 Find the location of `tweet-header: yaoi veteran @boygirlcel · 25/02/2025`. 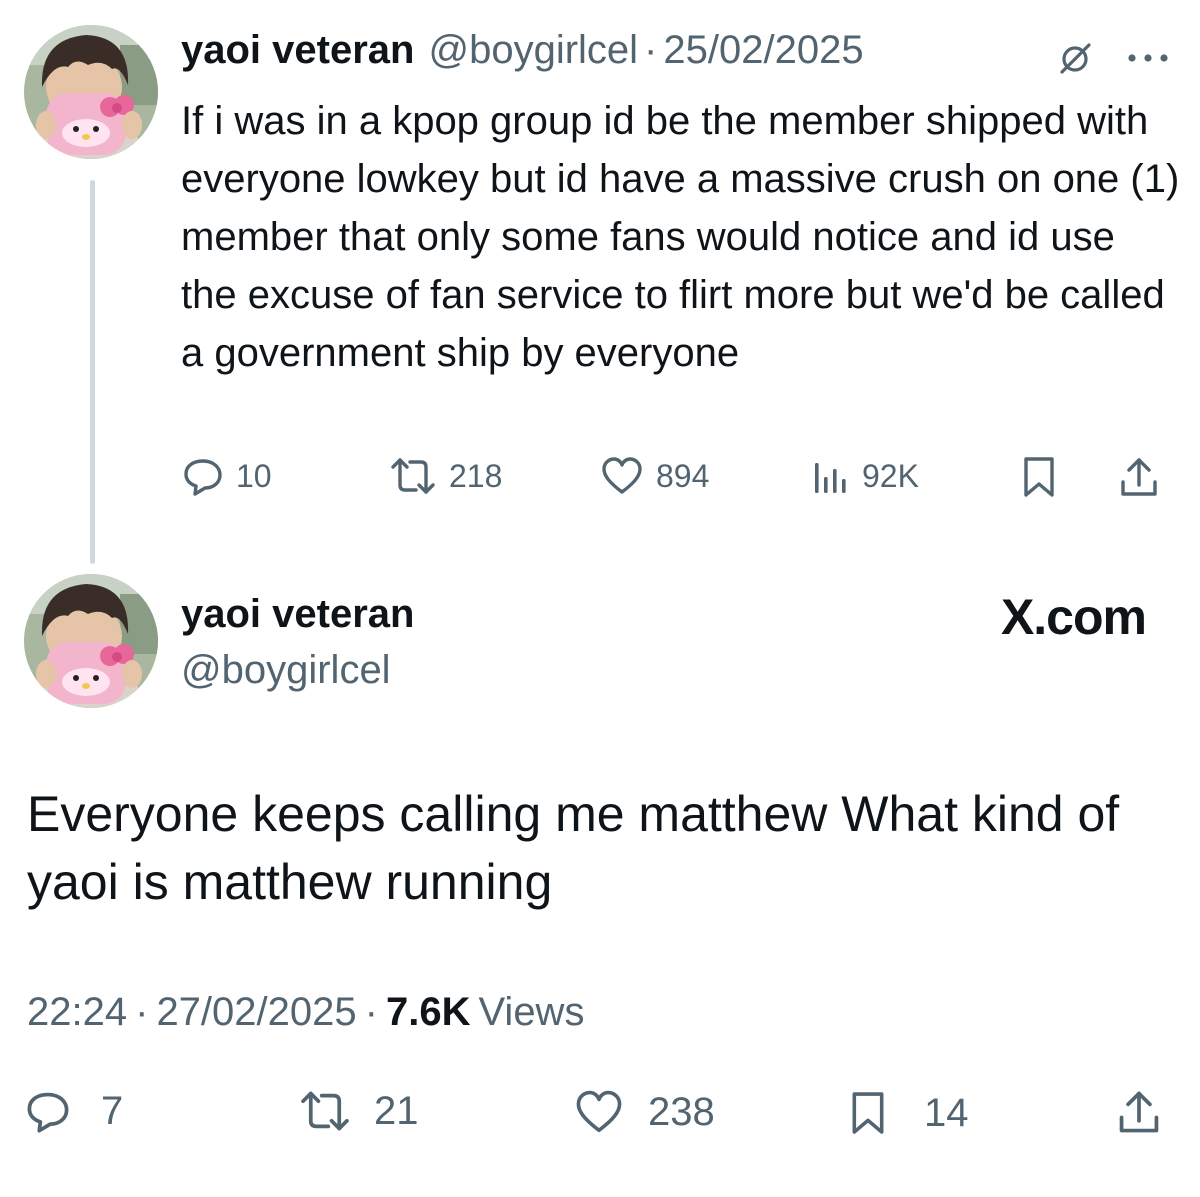

tweet-header: yaoi veteran @boygirlcel · 25/02/2025 is located at coordinates (522, 58).